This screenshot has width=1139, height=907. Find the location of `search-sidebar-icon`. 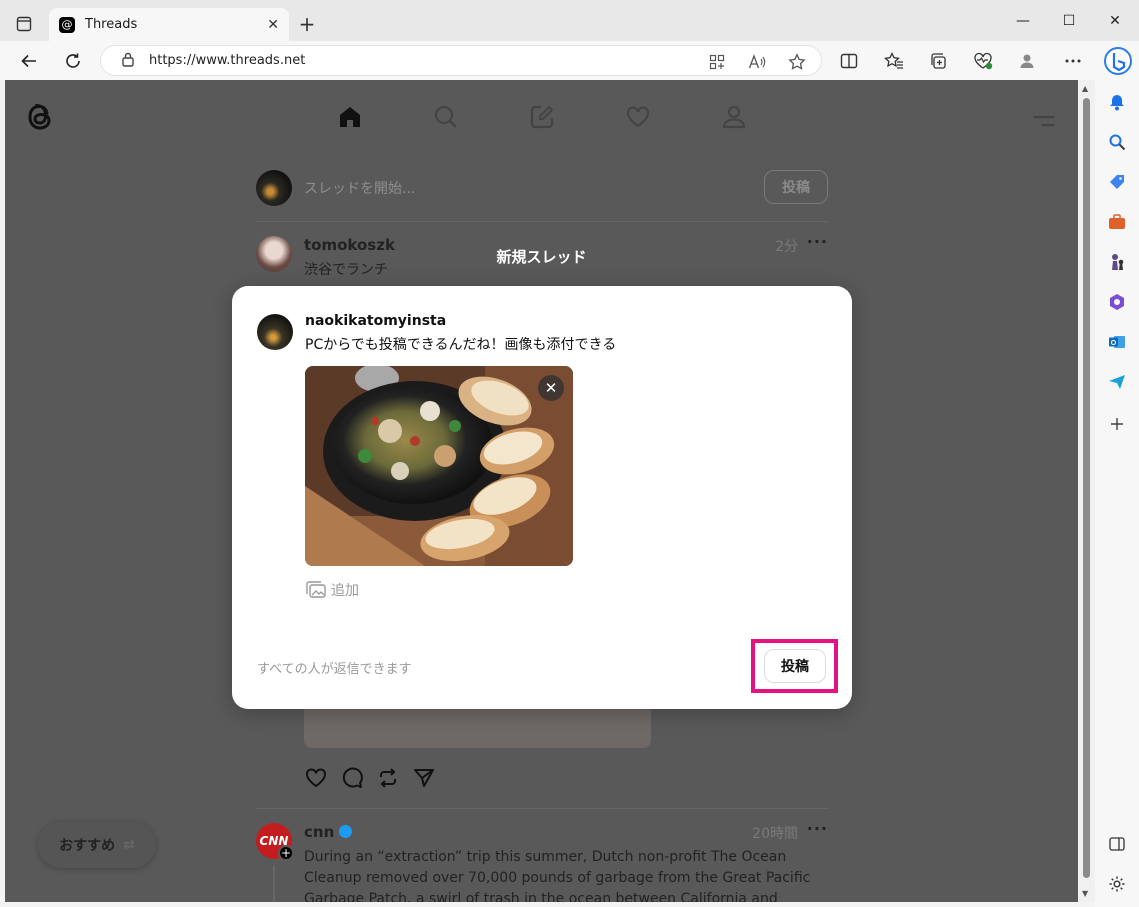

search-sidebar-icon is located at coordinates (1117, 142).